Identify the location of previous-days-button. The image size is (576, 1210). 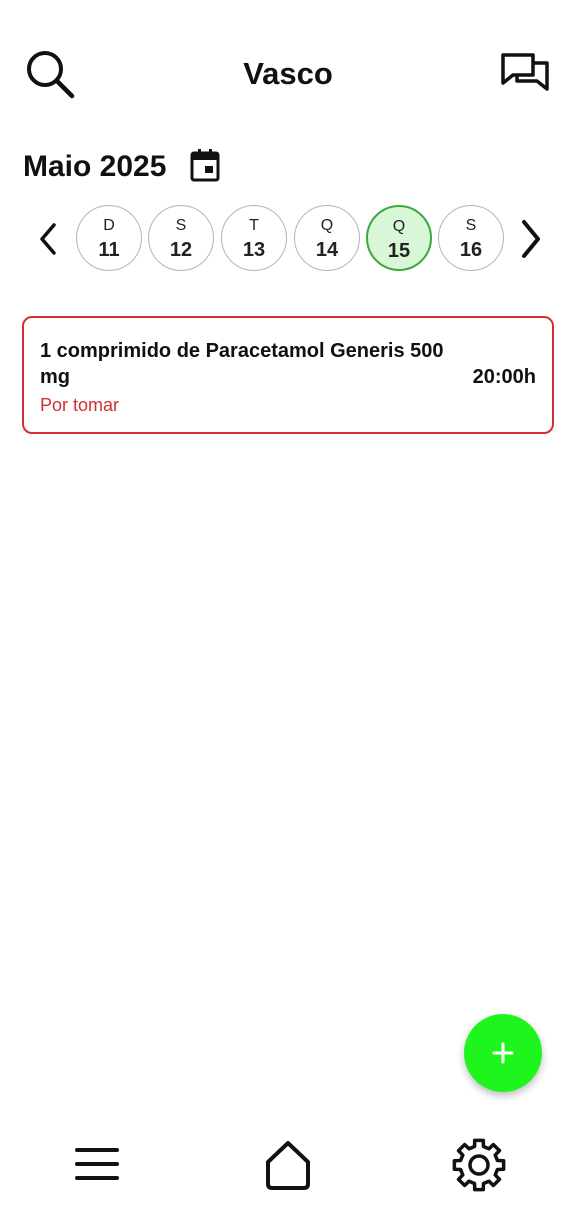
(48, 239).